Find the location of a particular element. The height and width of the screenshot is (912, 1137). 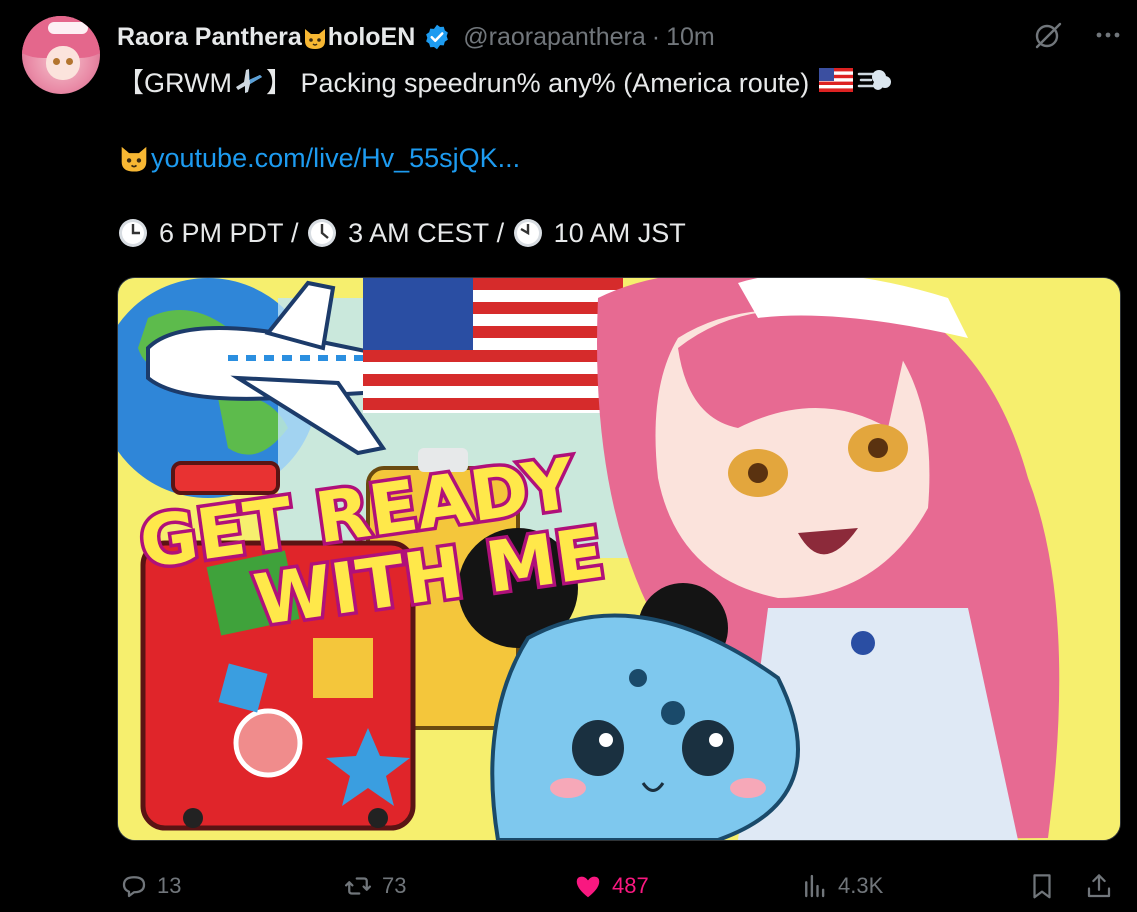

analytics-icon is located at coordinates (815, 886).